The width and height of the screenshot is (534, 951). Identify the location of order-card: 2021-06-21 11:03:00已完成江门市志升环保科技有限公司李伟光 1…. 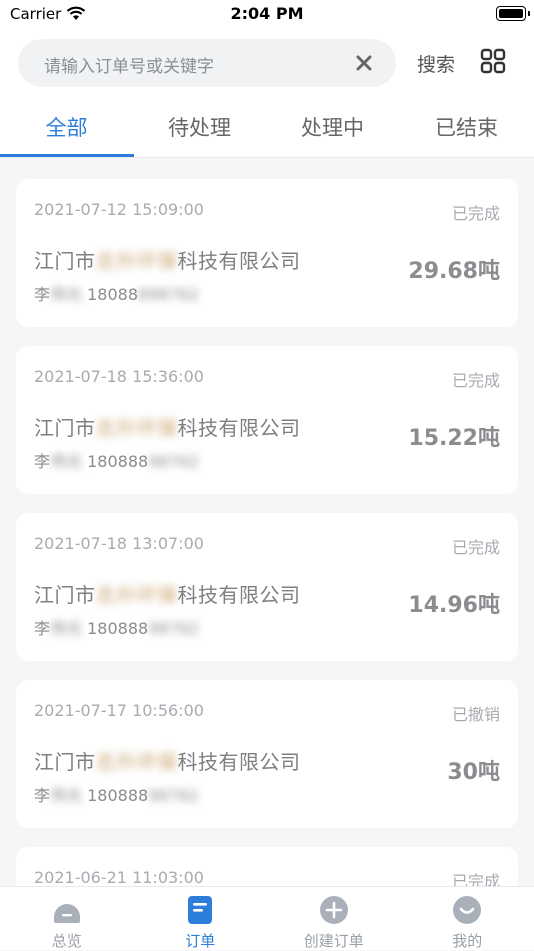
(267, 866).